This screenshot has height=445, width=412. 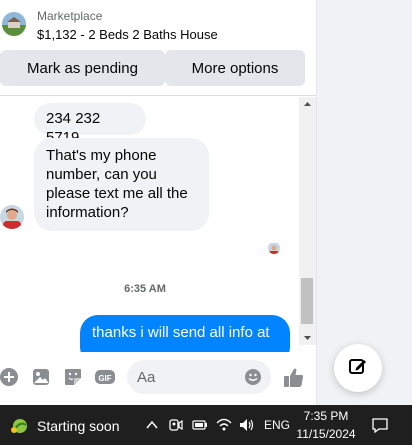 I want to click on message-timestamp: 6:35 AM, so click(x=145, y=289).